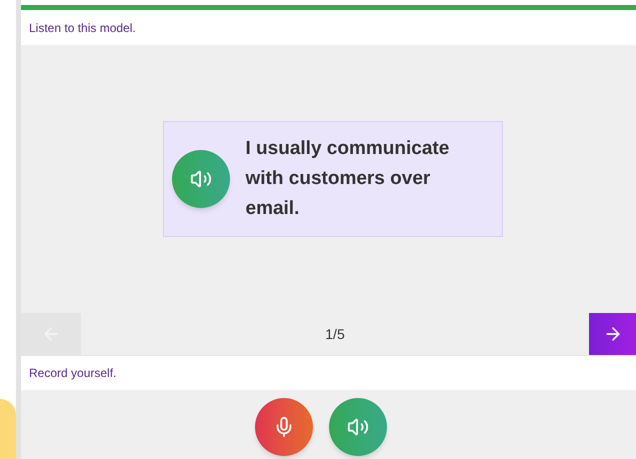  I want to click on play-recording-button, so click(357, 427).